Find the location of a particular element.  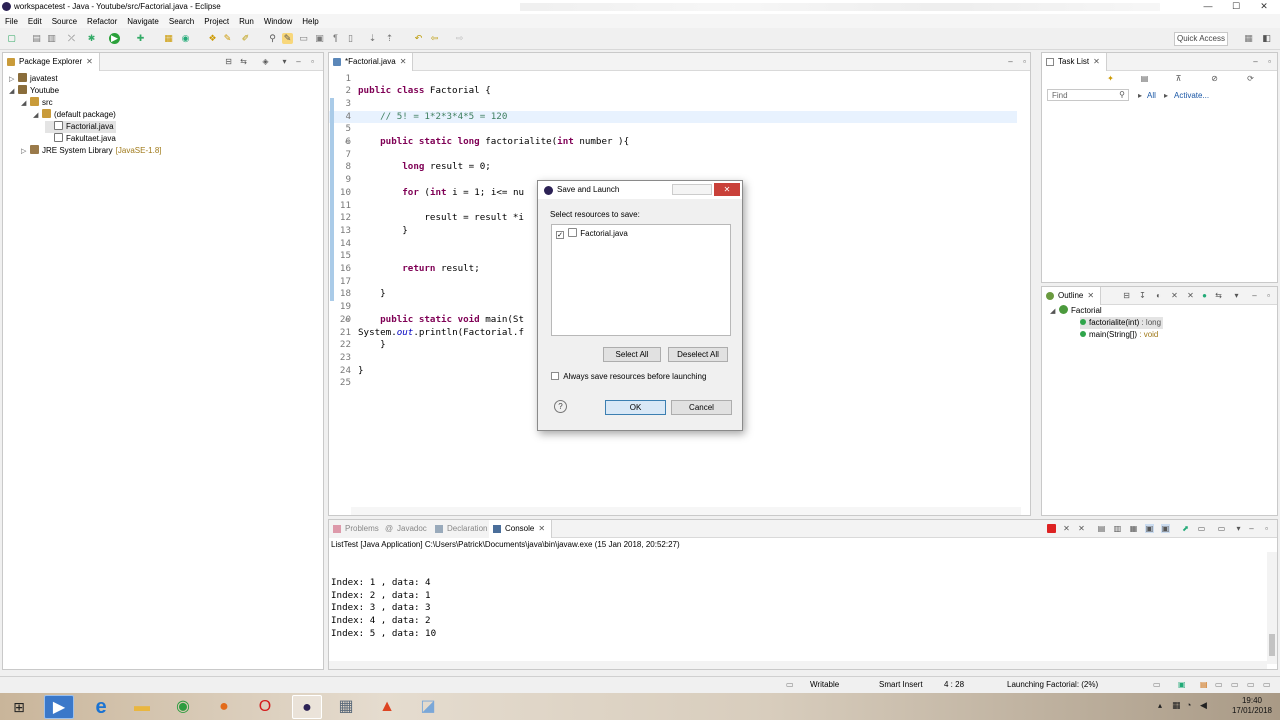

show-block-icon: ▯ is located at coordinates (350, 38).